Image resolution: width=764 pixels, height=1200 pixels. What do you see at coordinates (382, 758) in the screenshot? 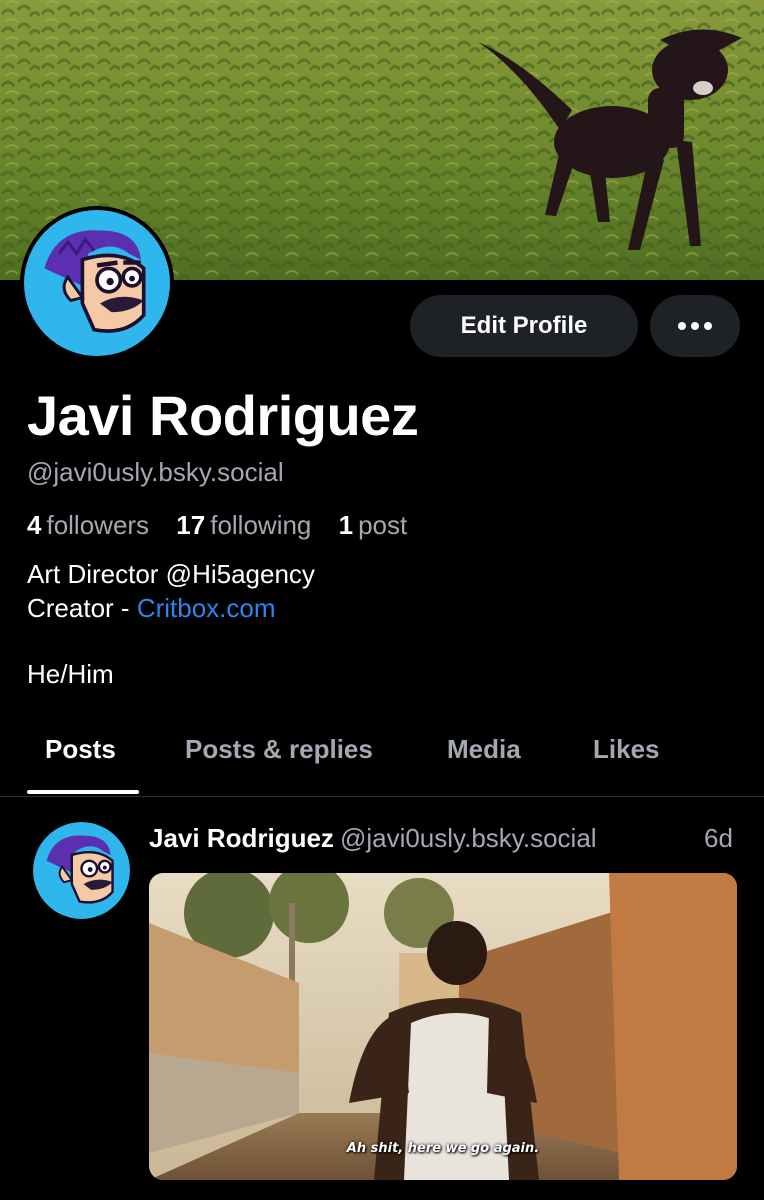
I see `profile-tabs: Posts Posts & replies Media Likes` at bounding box center [382, 758].